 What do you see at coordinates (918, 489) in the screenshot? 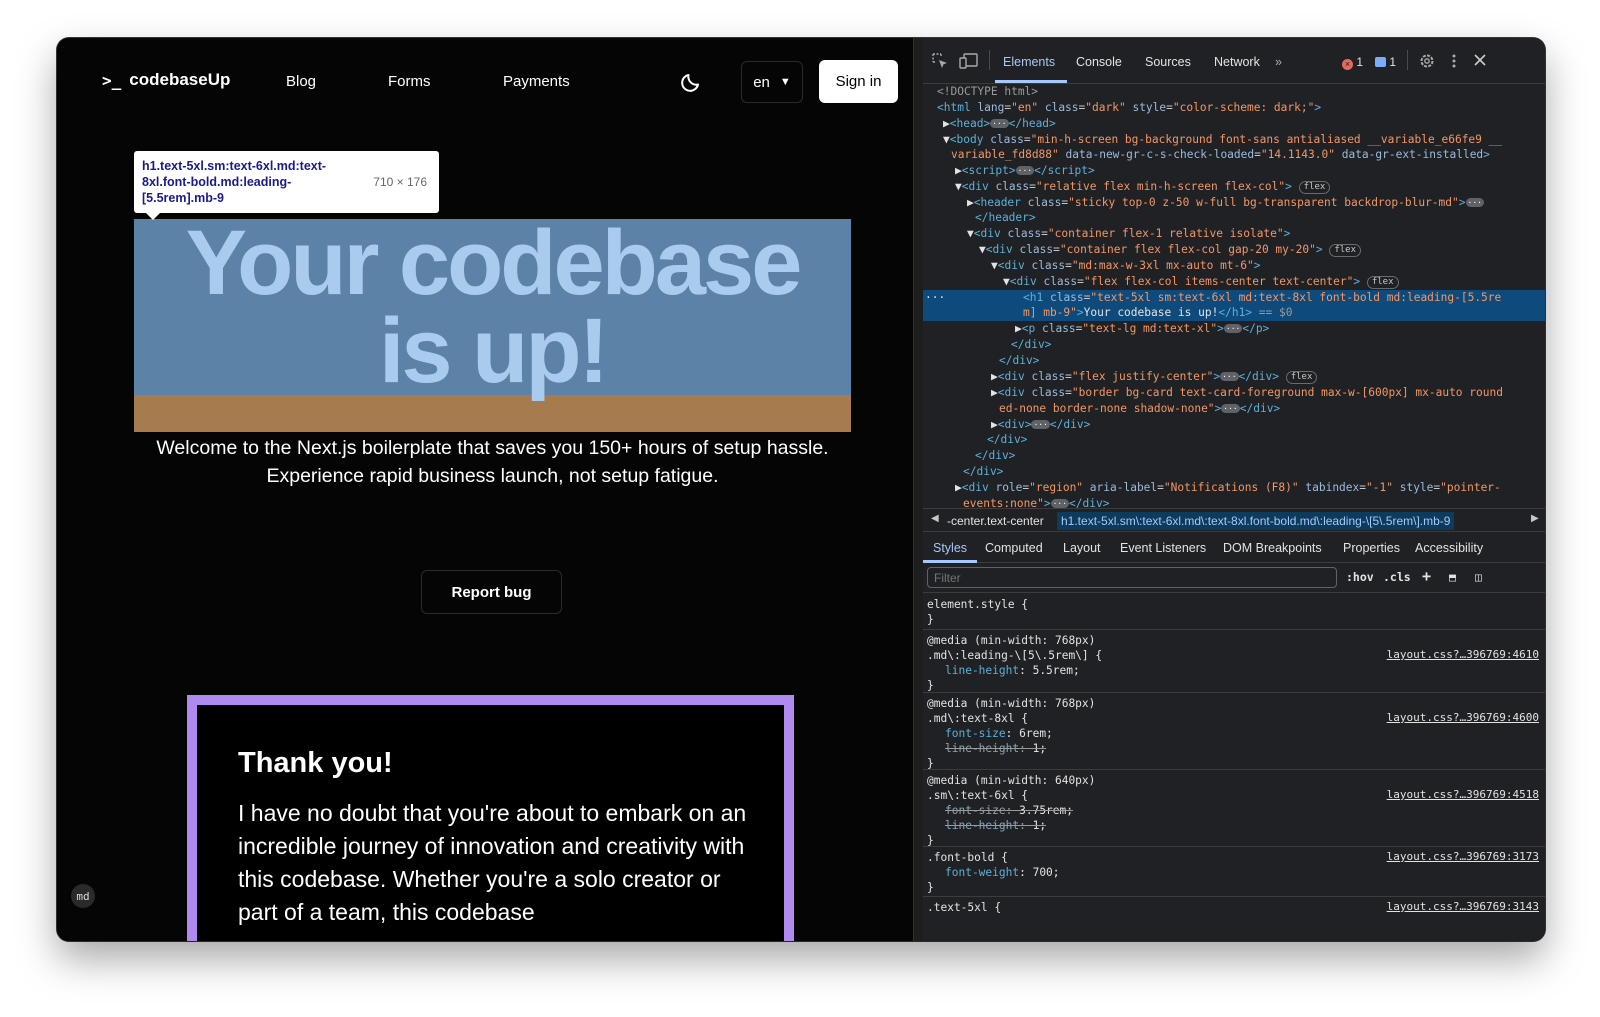
I see `panel-splitter` at bounding box center [918, 489].